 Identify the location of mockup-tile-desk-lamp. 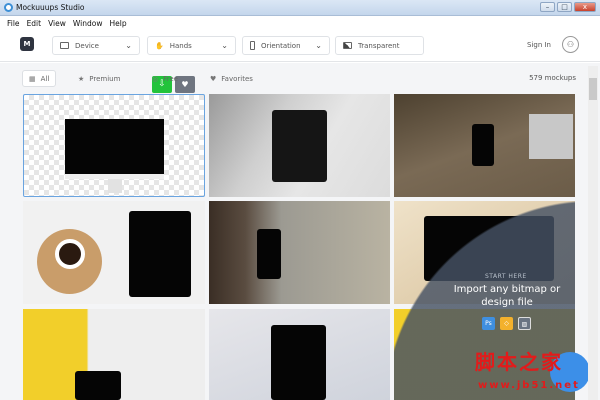
(114, 354).